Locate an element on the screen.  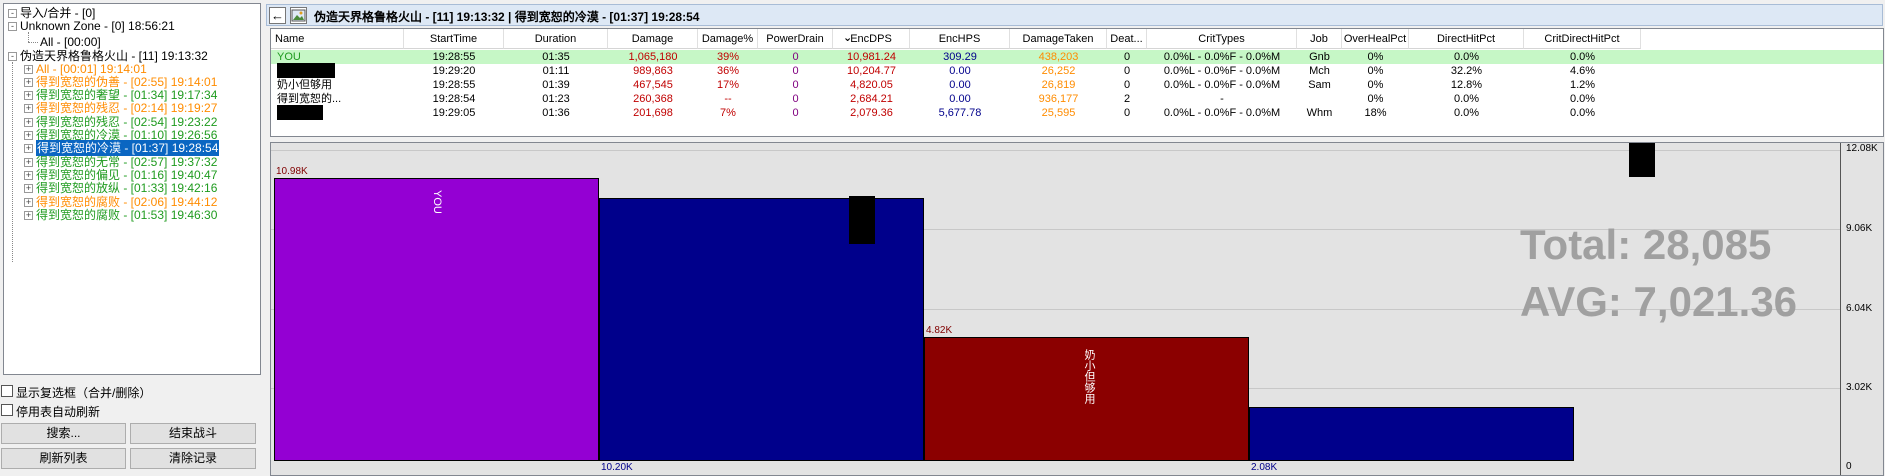
table-cell: 奶小但够用 is located at coordinates (304, 85).